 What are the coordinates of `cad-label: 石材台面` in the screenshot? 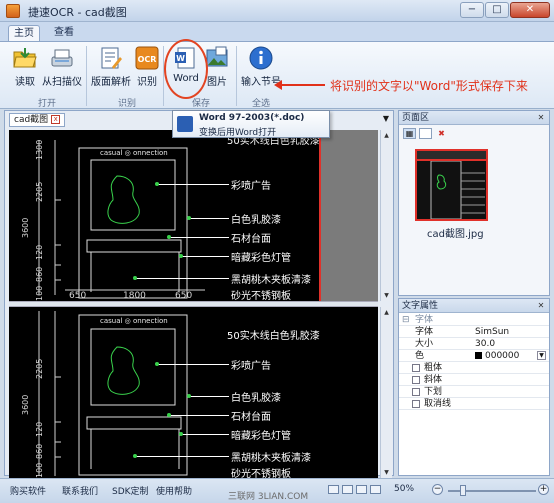 It's located at (251, 239).